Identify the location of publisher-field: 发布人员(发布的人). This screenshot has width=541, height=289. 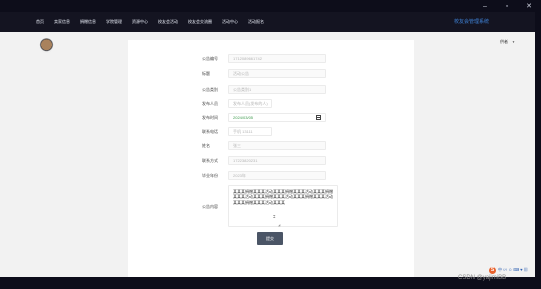
(250, 103).